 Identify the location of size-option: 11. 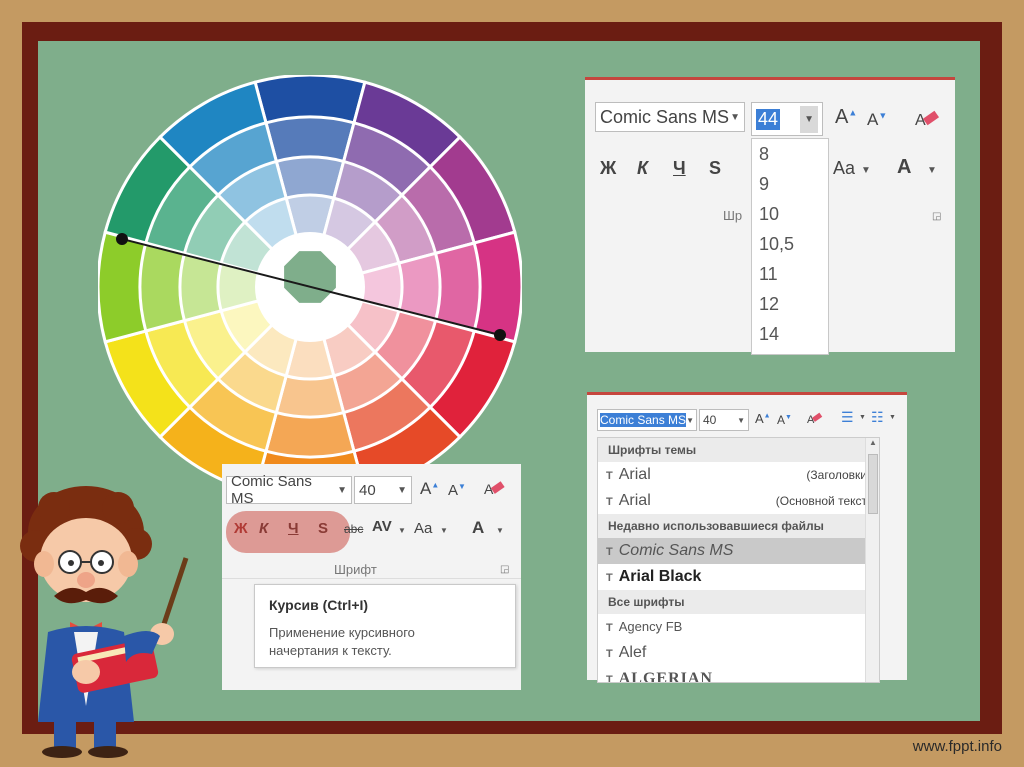
(790, 274).